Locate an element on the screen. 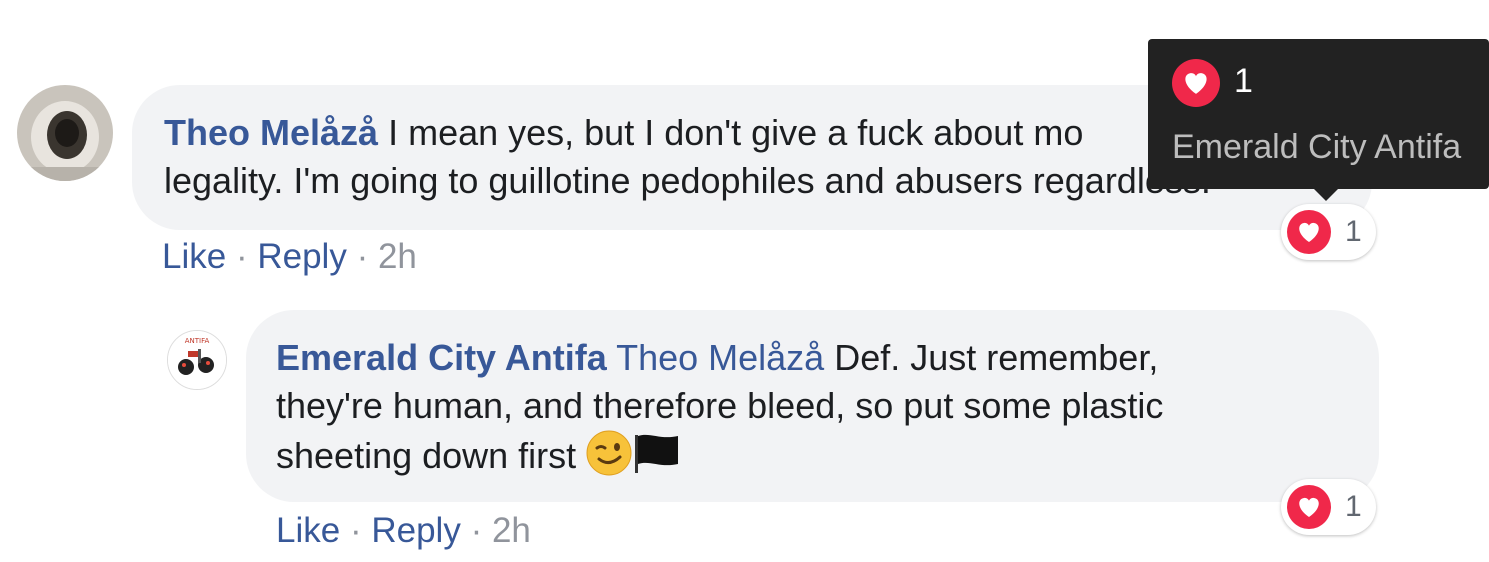 The width and height of the screenshot is (1489, 562). reply-author: Emerald City Antifa is located at coordinates (441, 357).